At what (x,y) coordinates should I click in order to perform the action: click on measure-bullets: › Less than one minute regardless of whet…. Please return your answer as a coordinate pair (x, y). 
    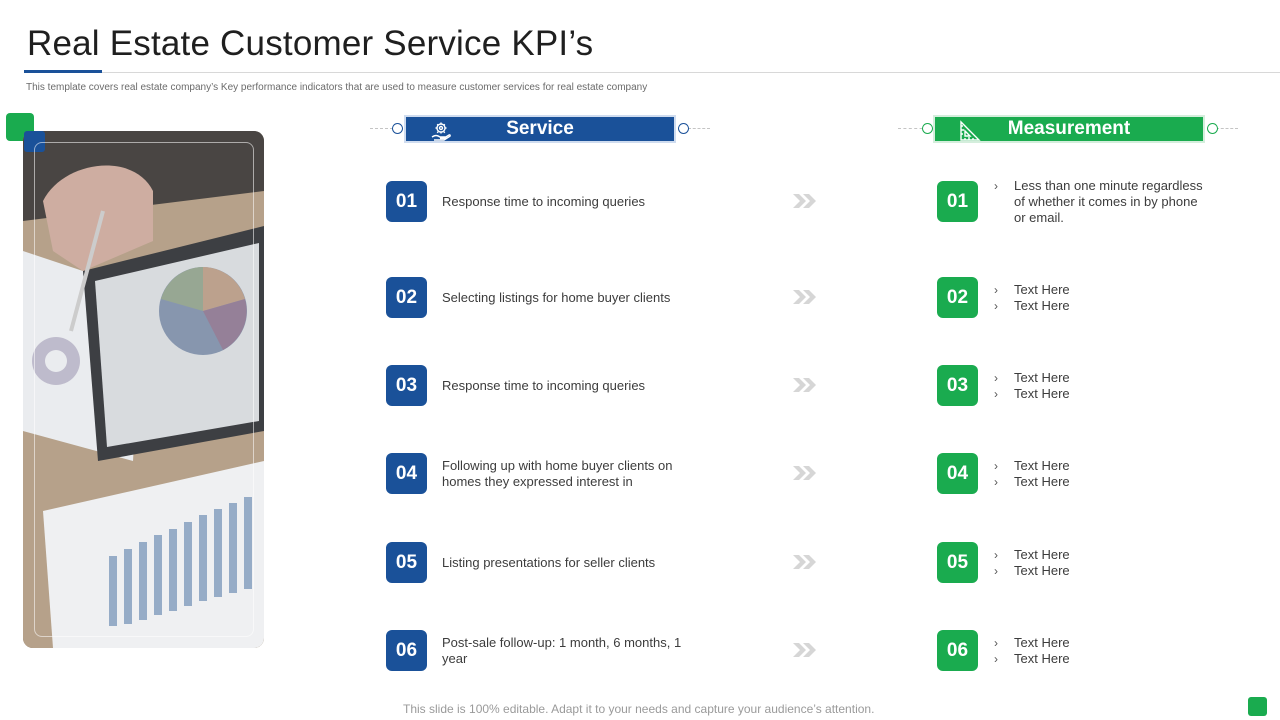
    Looking at the image, I should click on (1099, 202).